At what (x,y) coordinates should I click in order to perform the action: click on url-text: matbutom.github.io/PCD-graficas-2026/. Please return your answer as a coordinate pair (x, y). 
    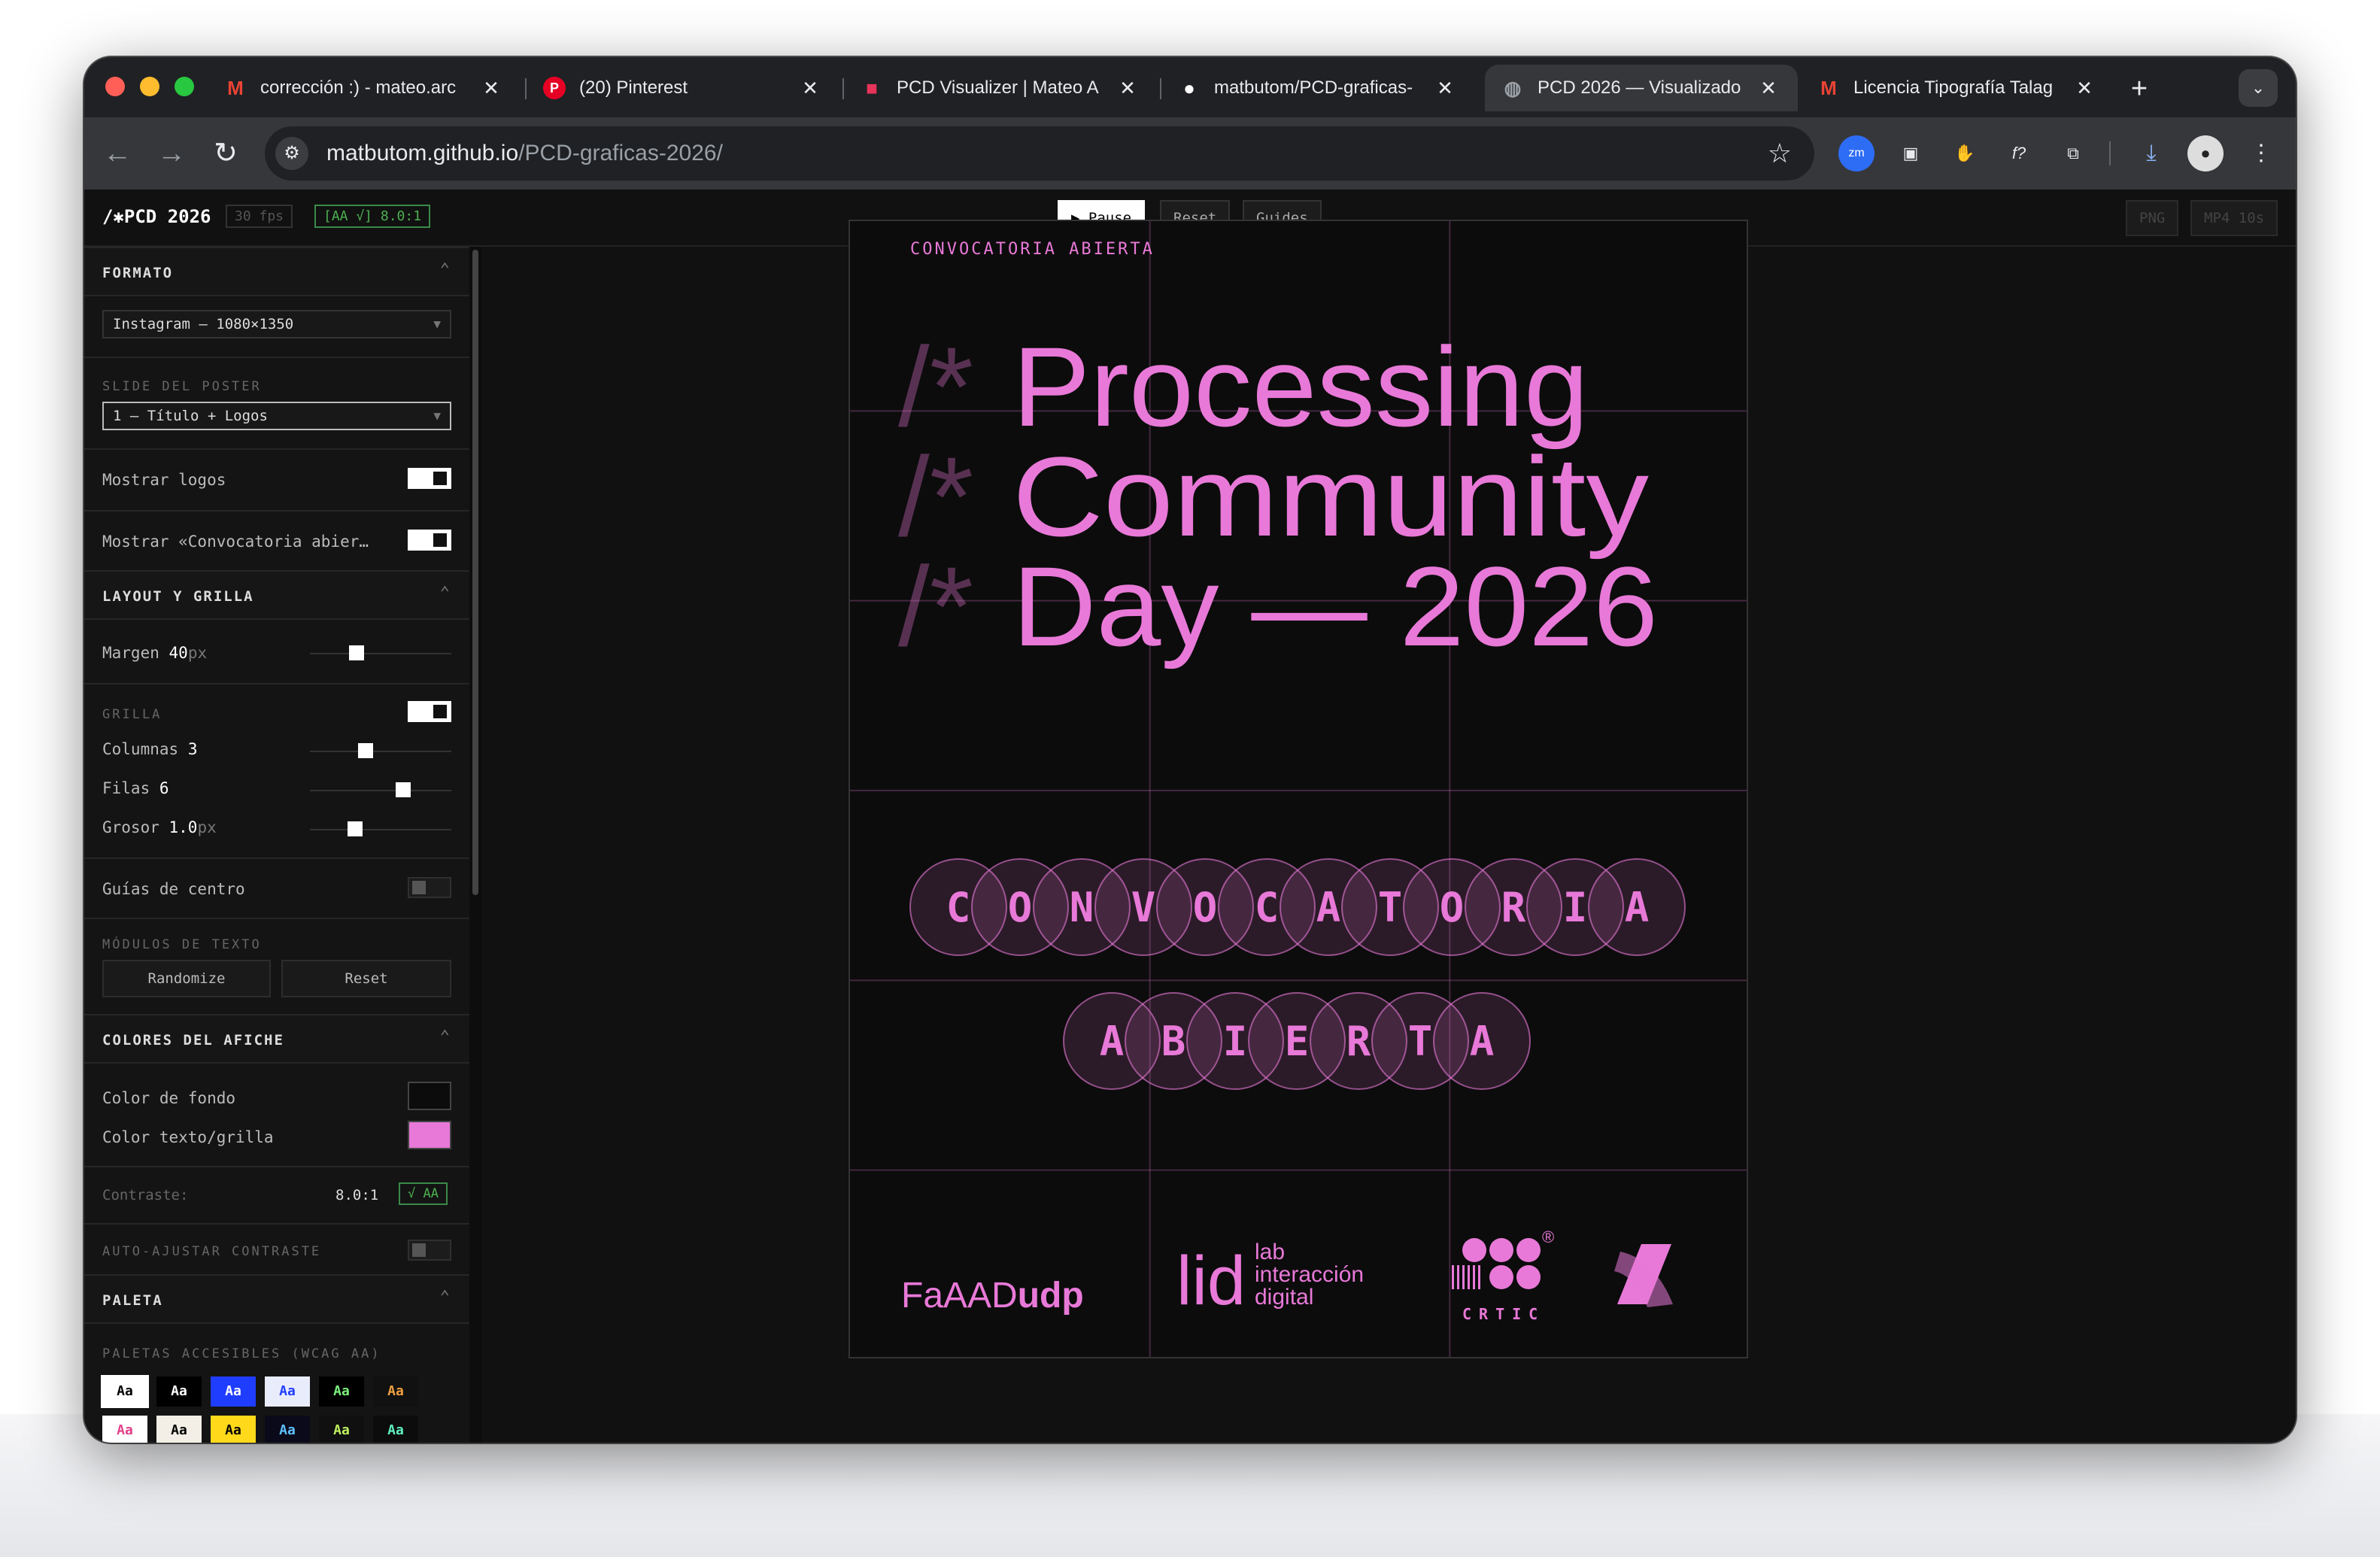
    Looking at the image, I should click on (524, 153).